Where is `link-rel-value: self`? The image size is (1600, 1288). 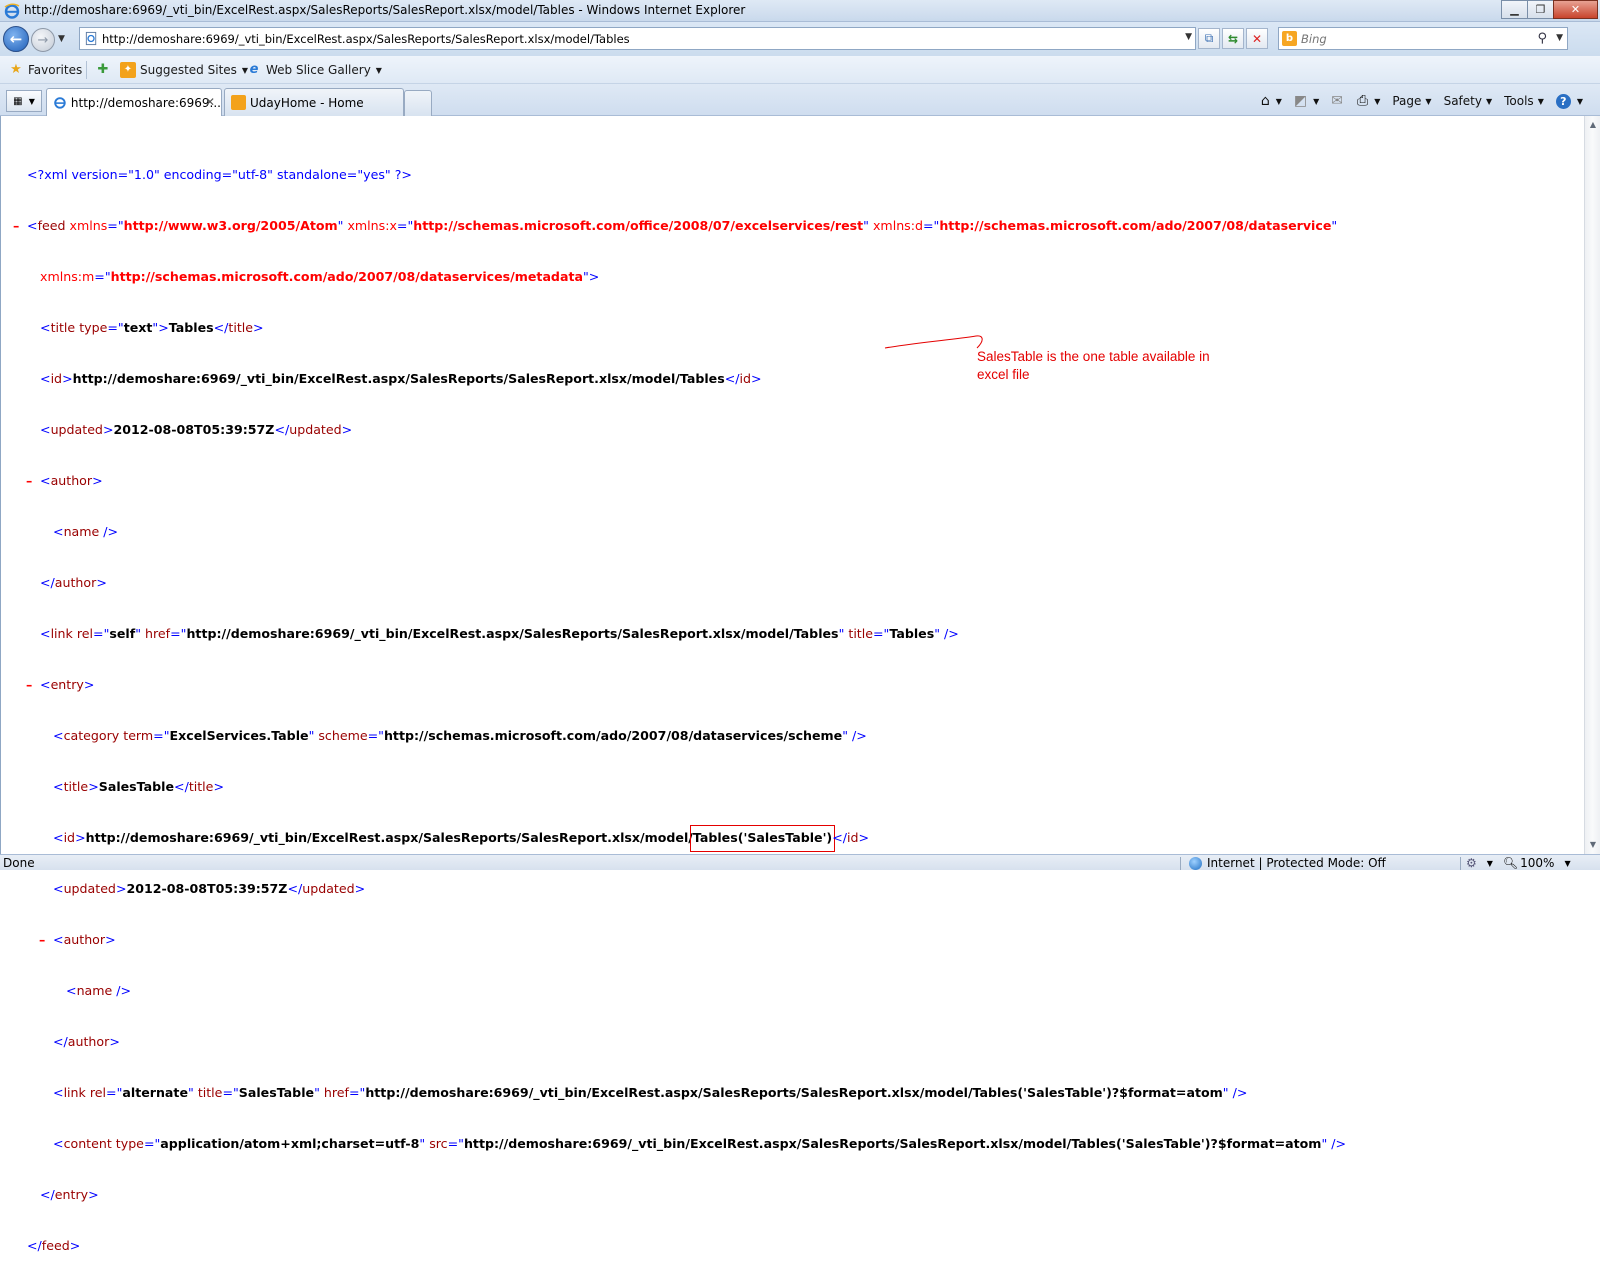 link-rel-value: self is located at coordinates (122, 633).